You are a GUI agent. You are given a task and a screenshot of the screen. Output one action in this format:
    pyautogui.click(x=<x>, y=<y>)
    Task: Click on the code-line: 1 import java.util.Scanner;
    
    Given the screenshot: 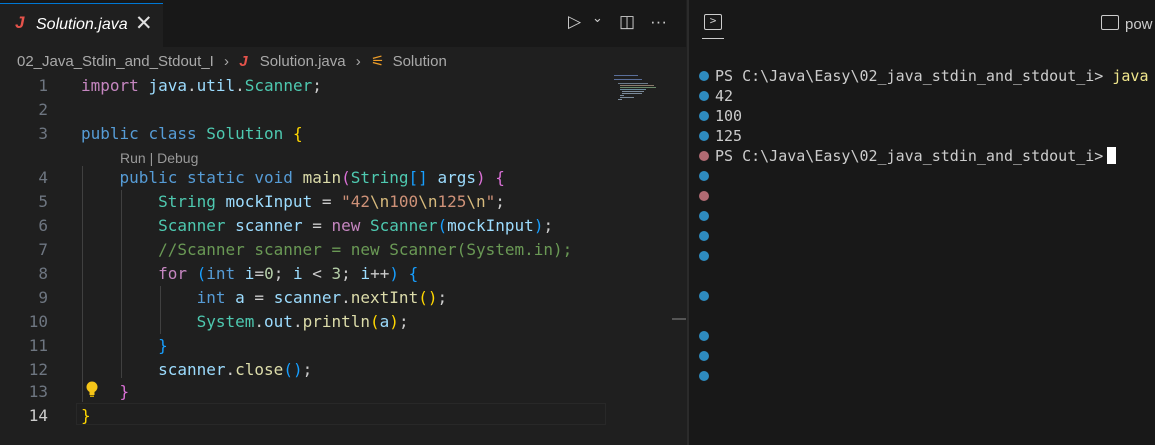 What is the action you would take?
    pyautogui.click(x=303, y=86)
    